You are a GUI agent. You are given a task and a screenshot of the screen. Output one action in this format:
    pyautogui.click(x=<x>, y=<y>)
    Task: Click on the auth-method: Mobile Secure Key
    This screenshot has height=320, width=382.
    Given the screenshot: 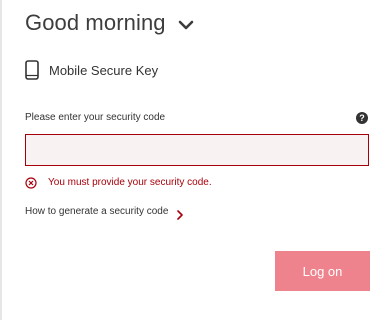 What is the action you would take?
    pyautogui.click(x=91, y=70)
    